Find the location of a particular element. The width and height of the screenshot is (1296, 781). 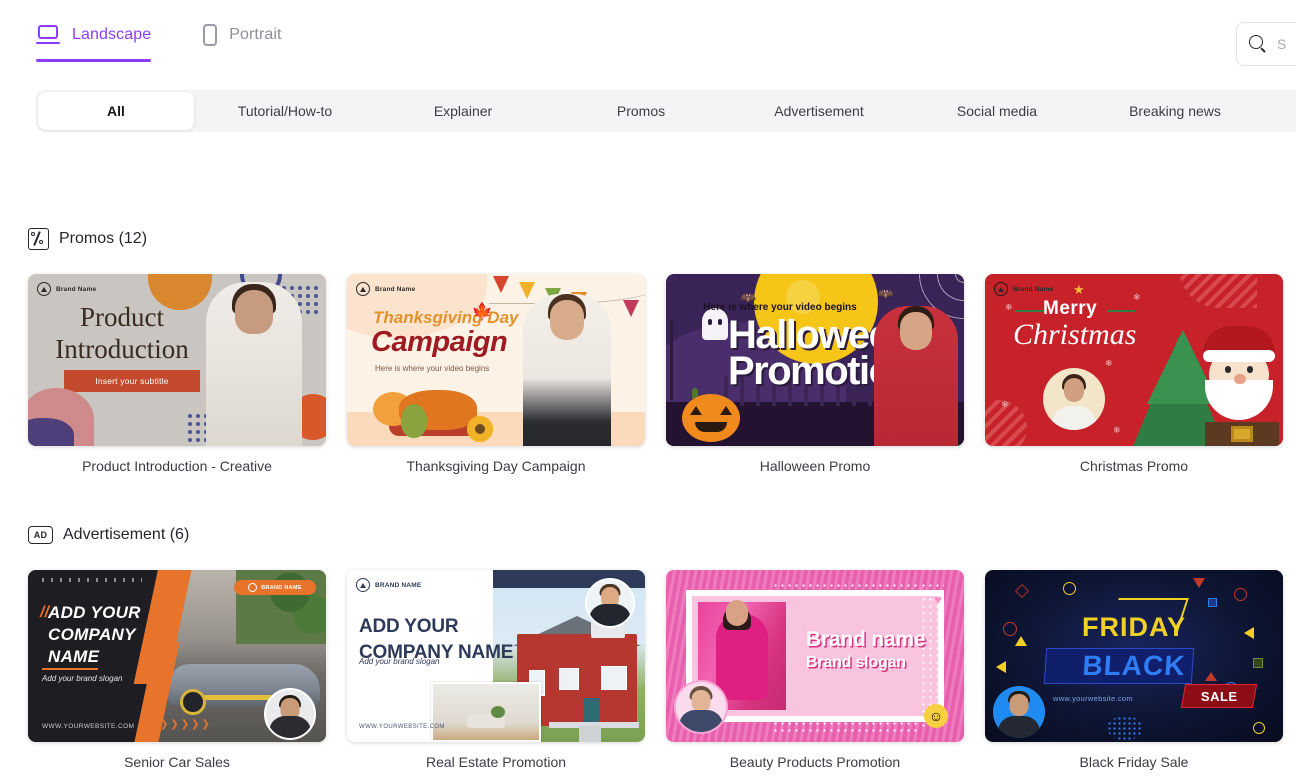

section-header-promos: Promos (12) is located at coordinates (87, 239).